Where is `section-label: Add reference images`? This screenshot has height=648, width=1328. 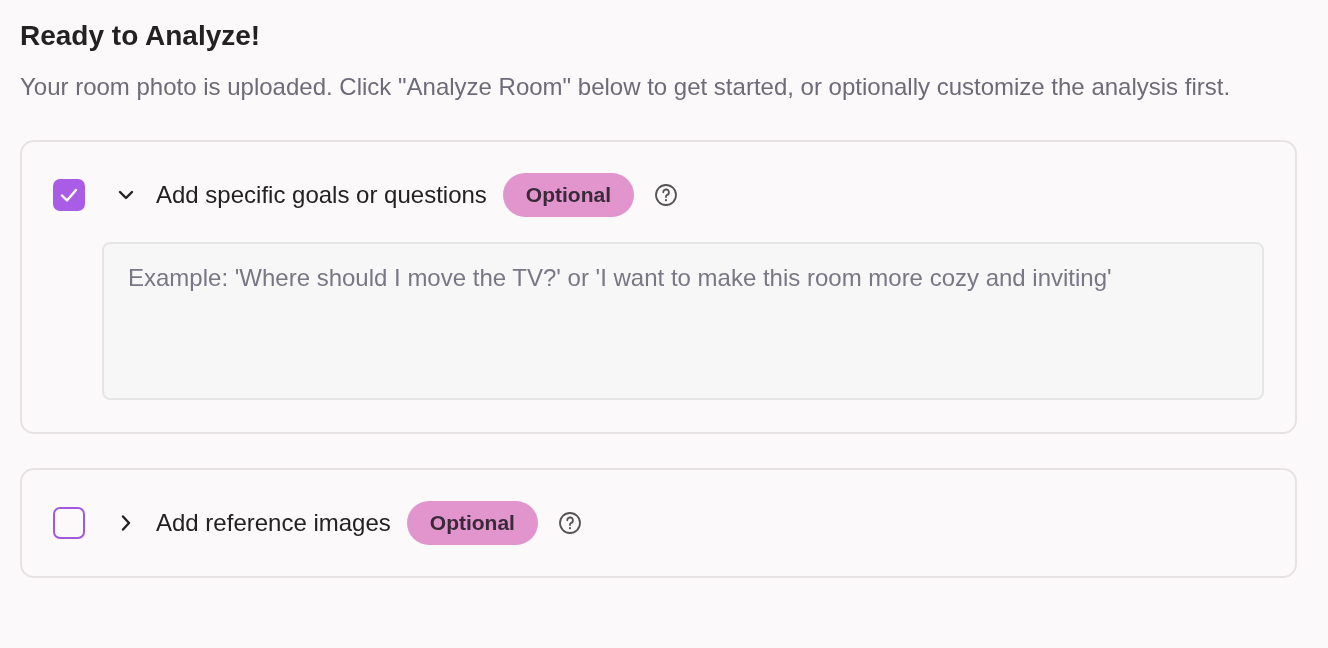 section-label: Add reference images is located at coordinates (273, 522).